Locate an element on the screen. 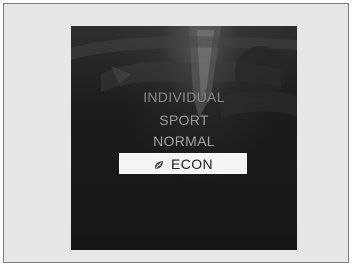  mode-option-econ-selected: ECON is located at coordinates (183, 163).